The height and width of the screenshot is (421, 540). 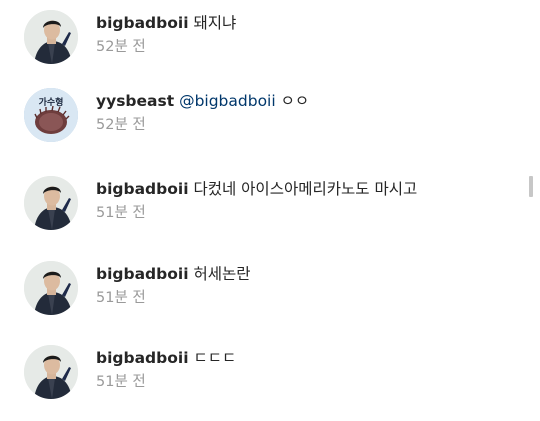 What do you see at coordinates (260, 40) in the screenshot?
I see `comment-item: bigbadboii 돼지냐 52분 전` at bounding box center [260, 40].